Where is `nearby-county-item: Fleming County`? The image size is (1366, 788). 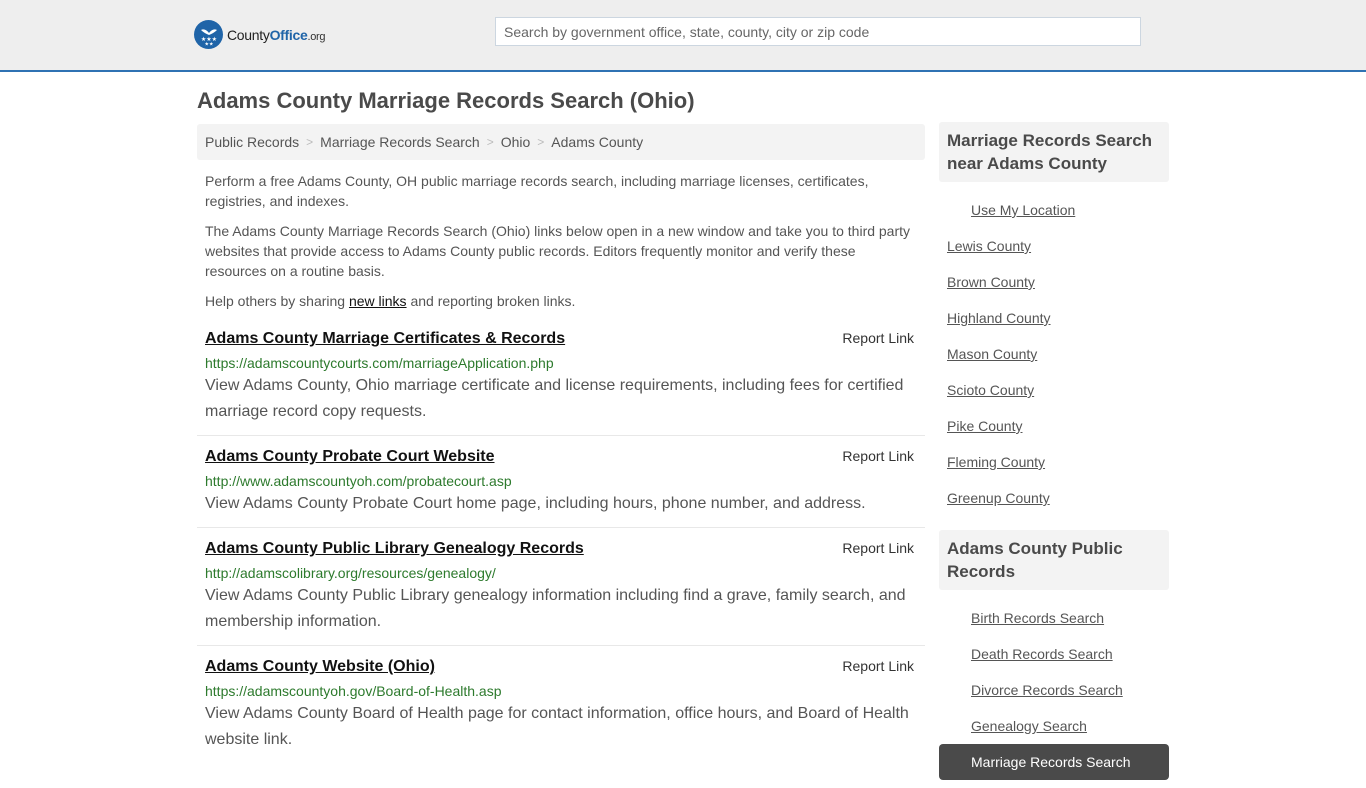 nearby-county-item: Fleming County is located at coordinates (1054, 462).